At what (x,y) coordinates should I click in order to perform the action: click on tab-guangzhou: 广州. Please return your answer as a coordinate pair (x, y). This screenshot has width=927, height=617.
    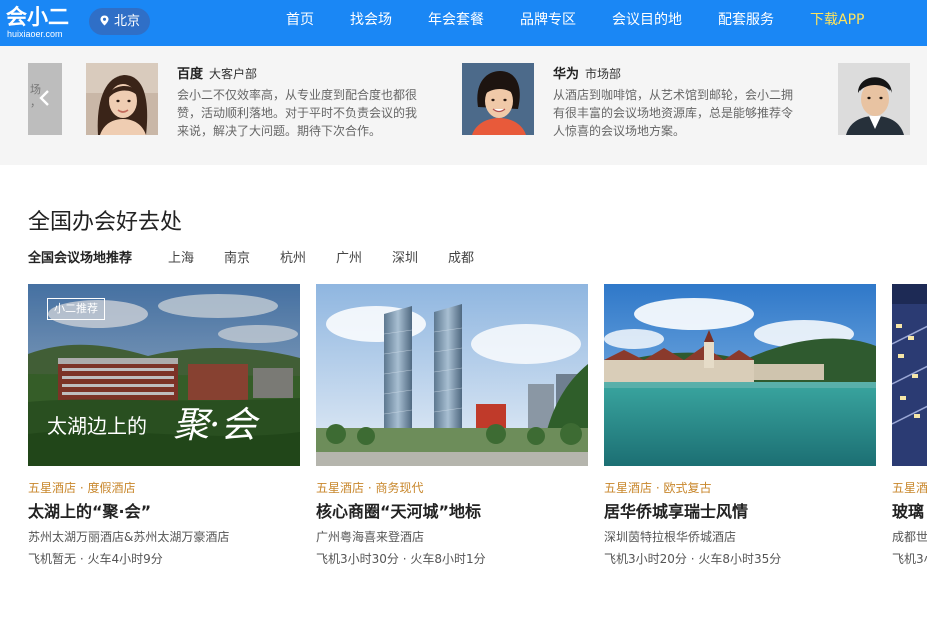
    Looking at the image, I should click on (349, 256).